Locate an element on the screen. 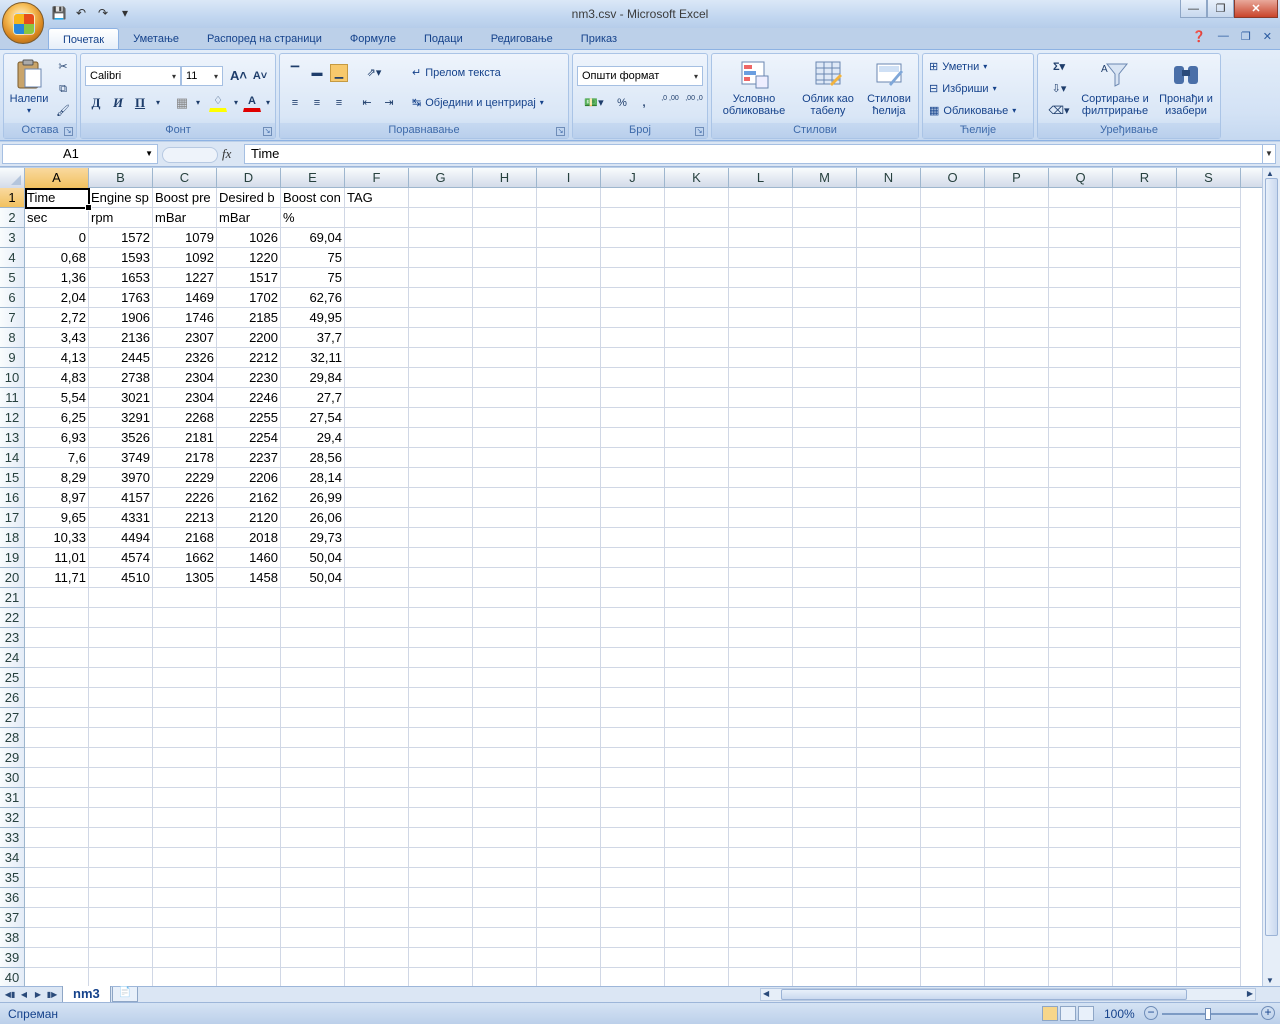 The height and width of the screenshot is (1024, 1280). cell-G3 is located at coordinates (441, 238).